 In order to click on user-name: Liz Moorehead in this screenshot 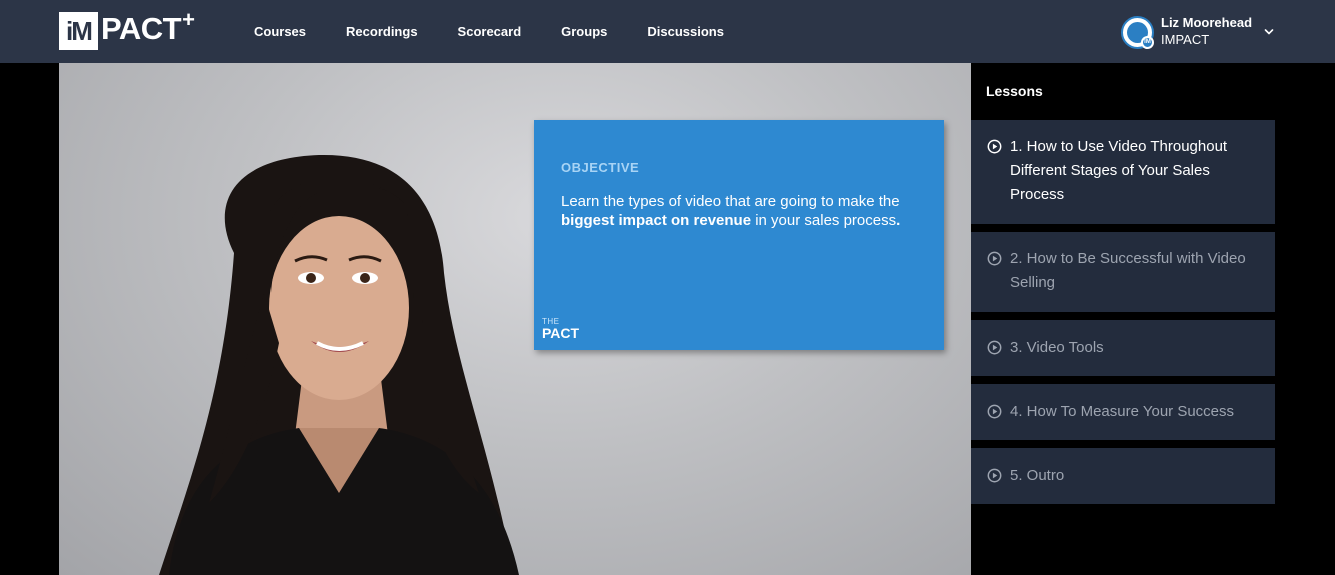, I will do `click(1207, 22)`.